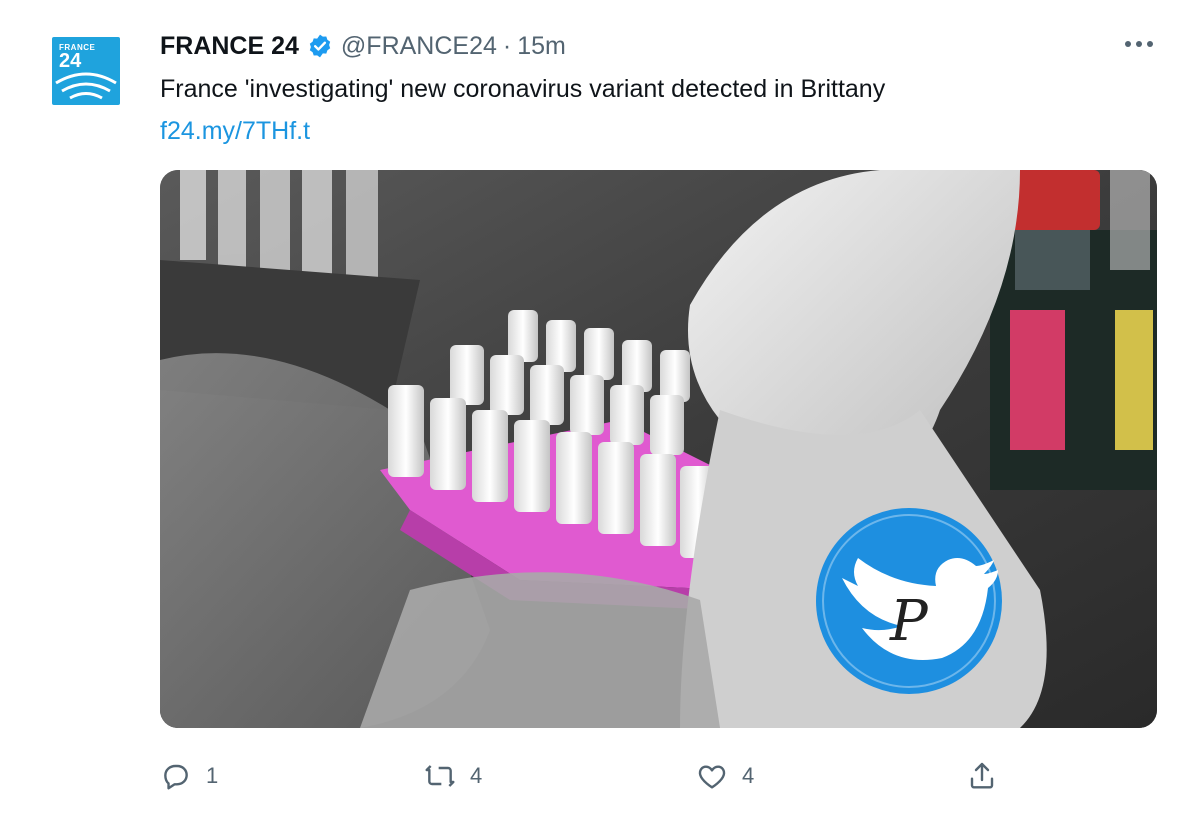 The width and height of the screenshot is (1200, 816). I want to click on like-icon, so click(712, 777).